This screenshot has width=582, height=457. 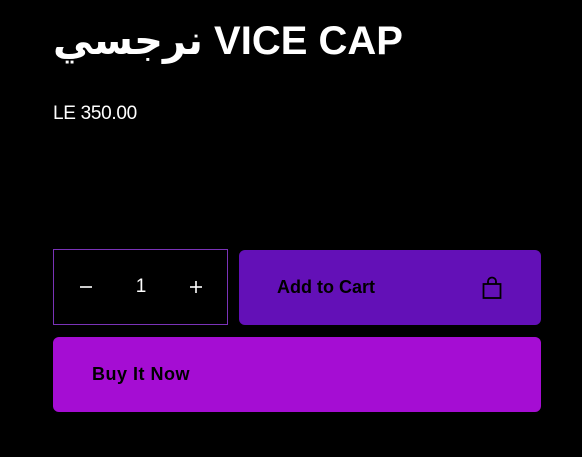 I want to click on quantity-increase-button, so click(x=196, y=287).